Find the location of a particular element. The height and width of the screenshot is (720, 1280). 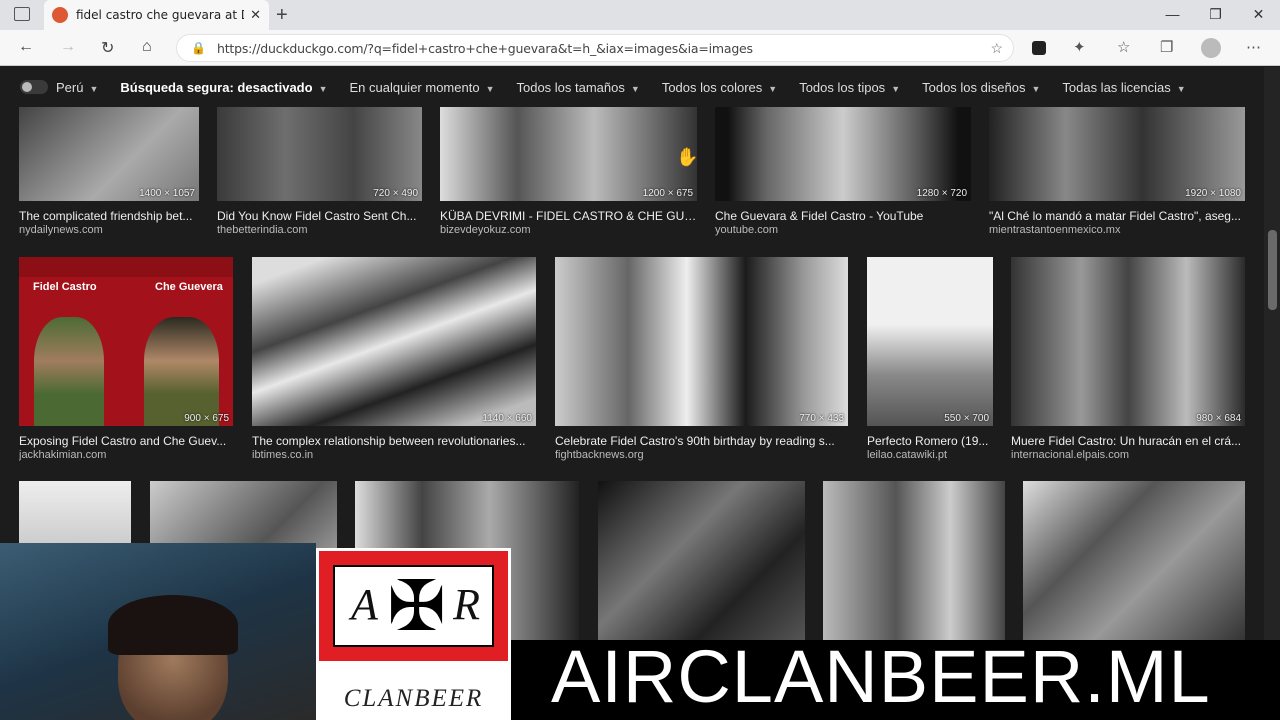

image-dimensions: 550 × 700 is located at coordinates (966, 418).